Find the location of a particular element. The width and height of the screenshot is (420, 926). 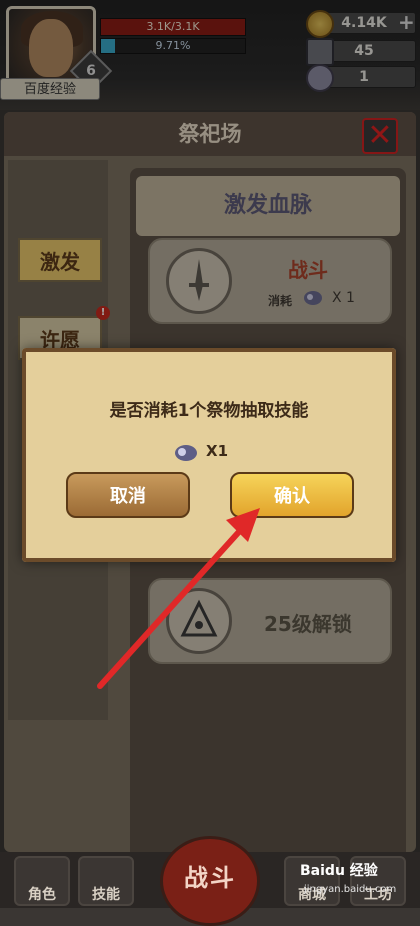

confirm-button: 确认 is located at coordinates (292, 495).